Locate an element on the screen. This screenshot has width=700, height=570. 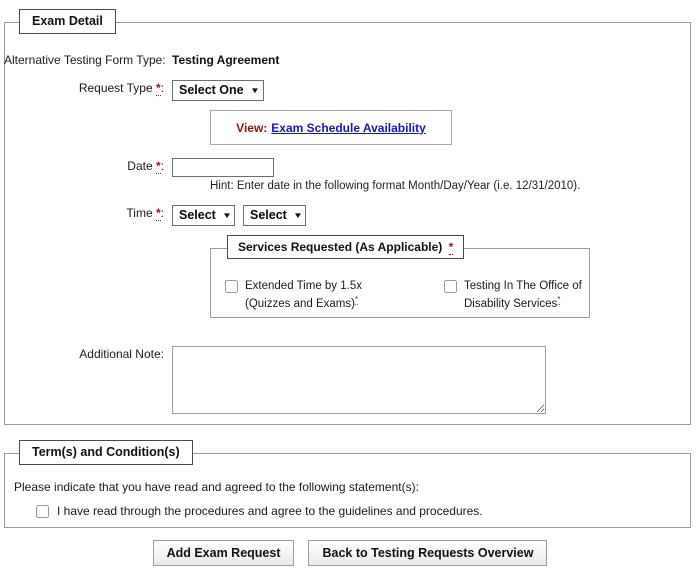
time-label: Time *: is located at coordinates (88, 213).